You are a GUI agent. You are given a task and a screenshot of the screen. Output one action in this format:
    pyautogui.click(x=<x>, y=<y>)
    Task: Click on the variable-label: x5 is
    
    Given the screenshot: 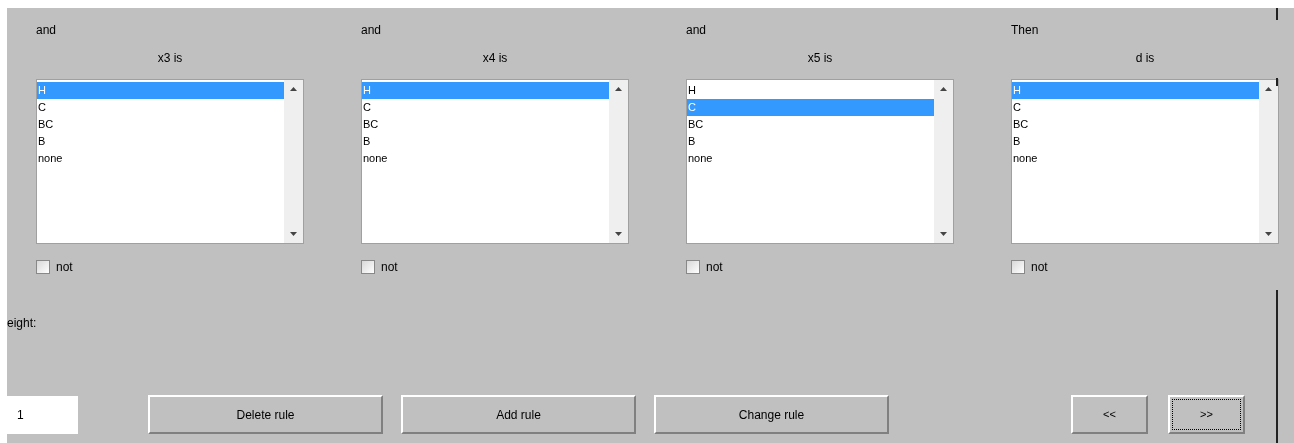 What is the action you would take?
    pyautogui.click(x=820, y=58)
    